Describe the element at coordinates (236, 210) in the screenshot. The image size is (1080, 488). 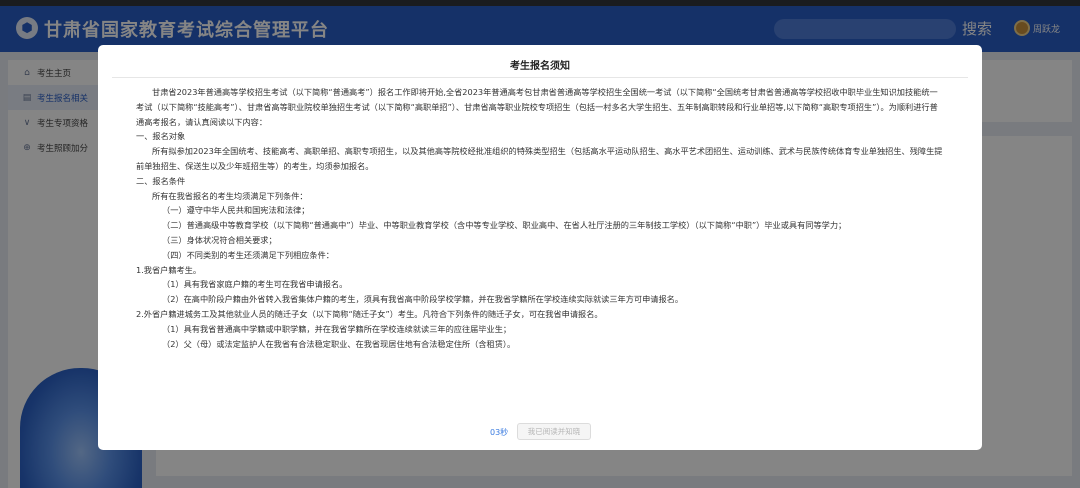
I see `condition-item: （一）遵守中华人民共和国宪法和法律；` at that location.